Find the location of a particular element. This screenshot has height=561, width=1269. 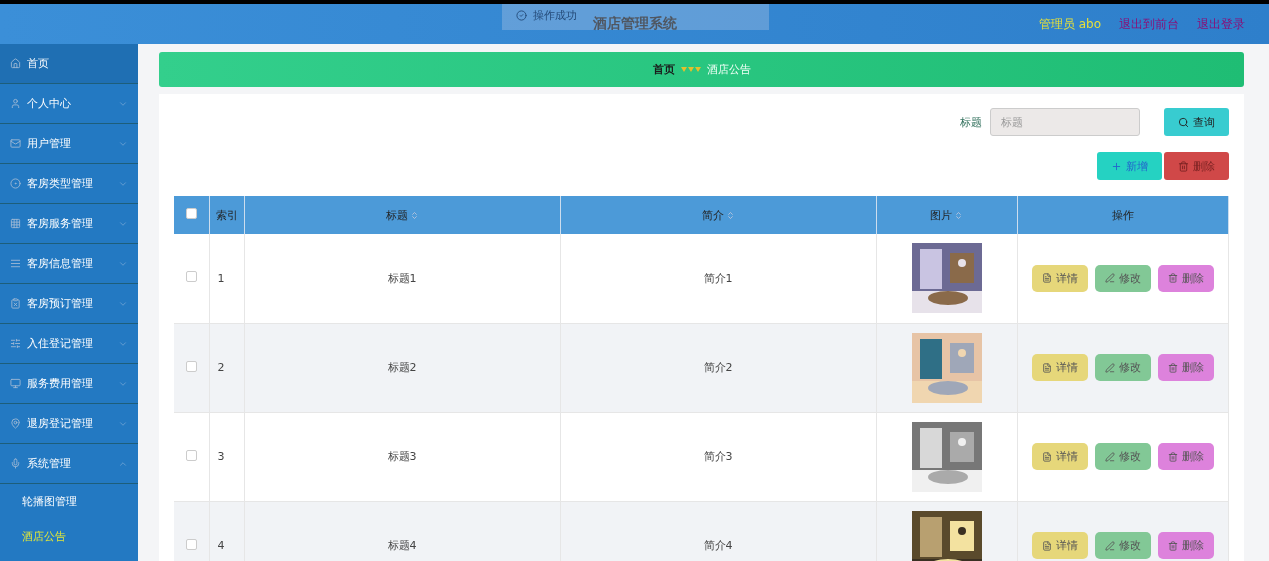

sidebar-item: 客房服务管理 is located at coordinates (69, 224).